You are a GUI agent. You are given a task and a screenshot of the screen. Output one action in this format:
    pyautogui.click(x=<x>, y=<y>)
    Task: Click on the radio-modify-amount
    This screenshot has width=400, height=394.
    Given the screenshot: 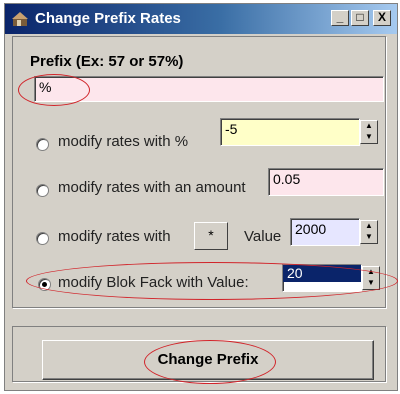 What is the action you would take?
    pyautogui.click(x=42, y=190)
    